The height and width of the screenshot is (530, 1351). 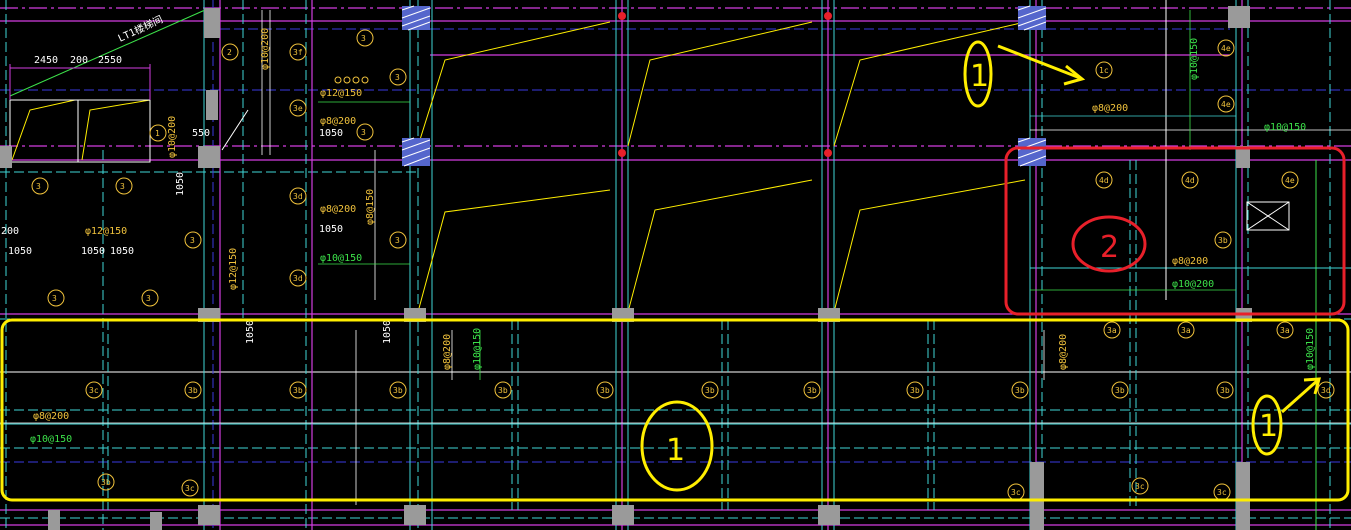 I want to click on svg-text: 550, so click(x=201, y=133).